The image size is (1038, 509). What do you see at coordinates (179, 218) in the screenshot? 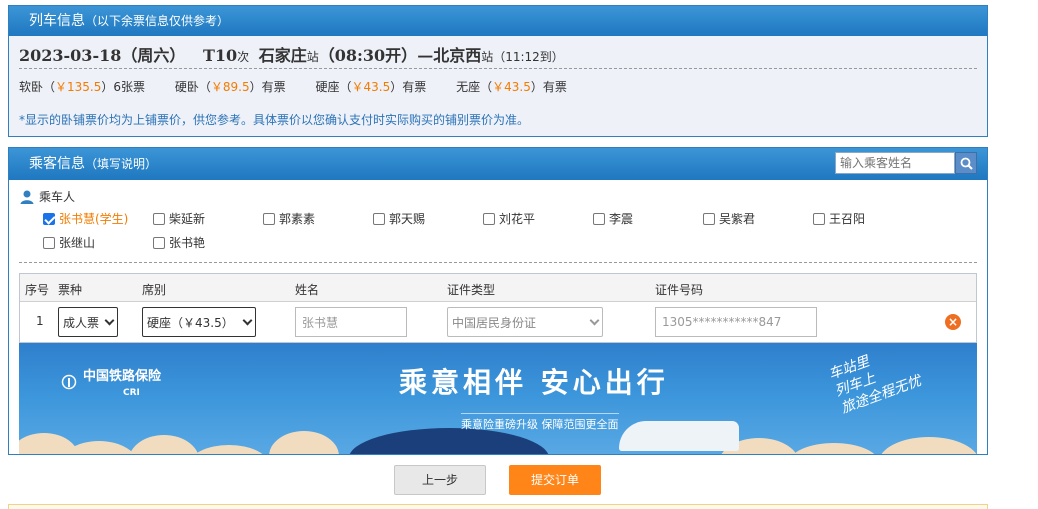
I see `passenger-checkbox: 柴延新` at bounding box center [179, 218].